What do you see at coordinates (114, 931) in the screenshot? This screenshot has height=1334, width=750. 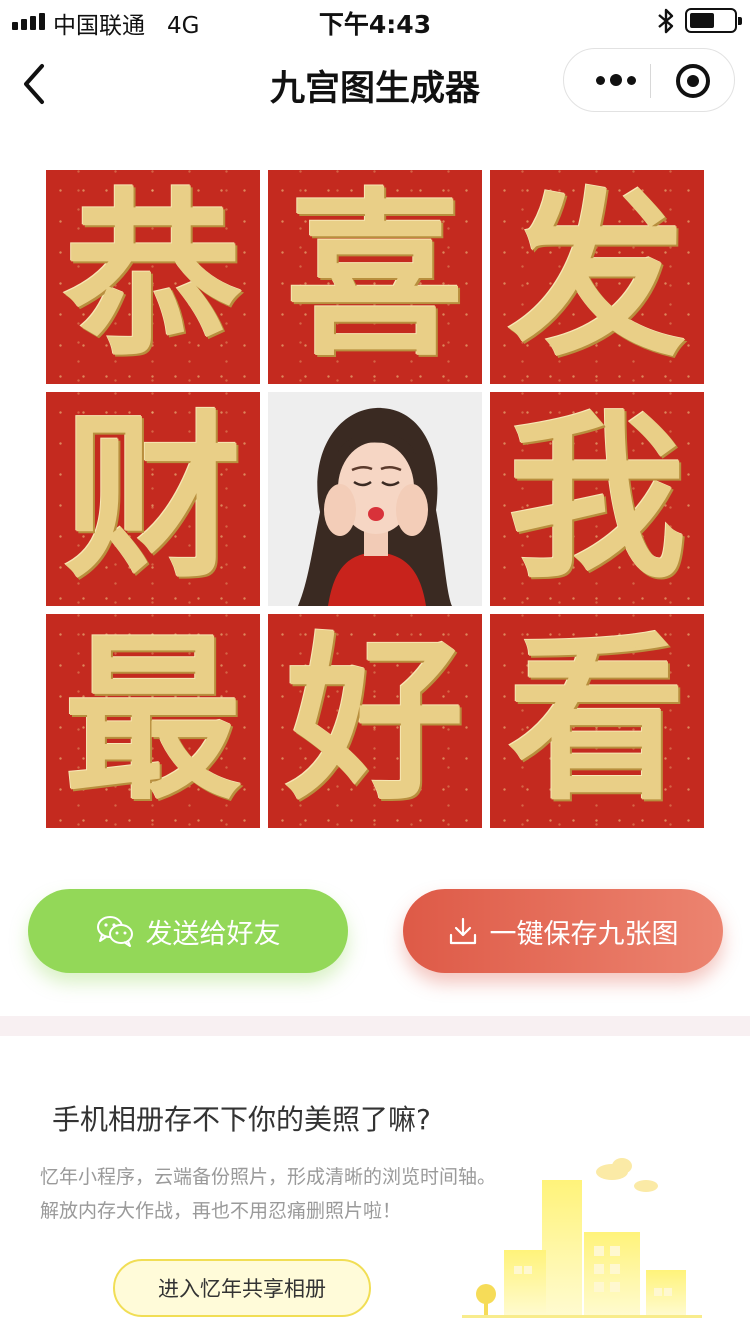 I see `wechat-icon` at bounding box center [114, 931].